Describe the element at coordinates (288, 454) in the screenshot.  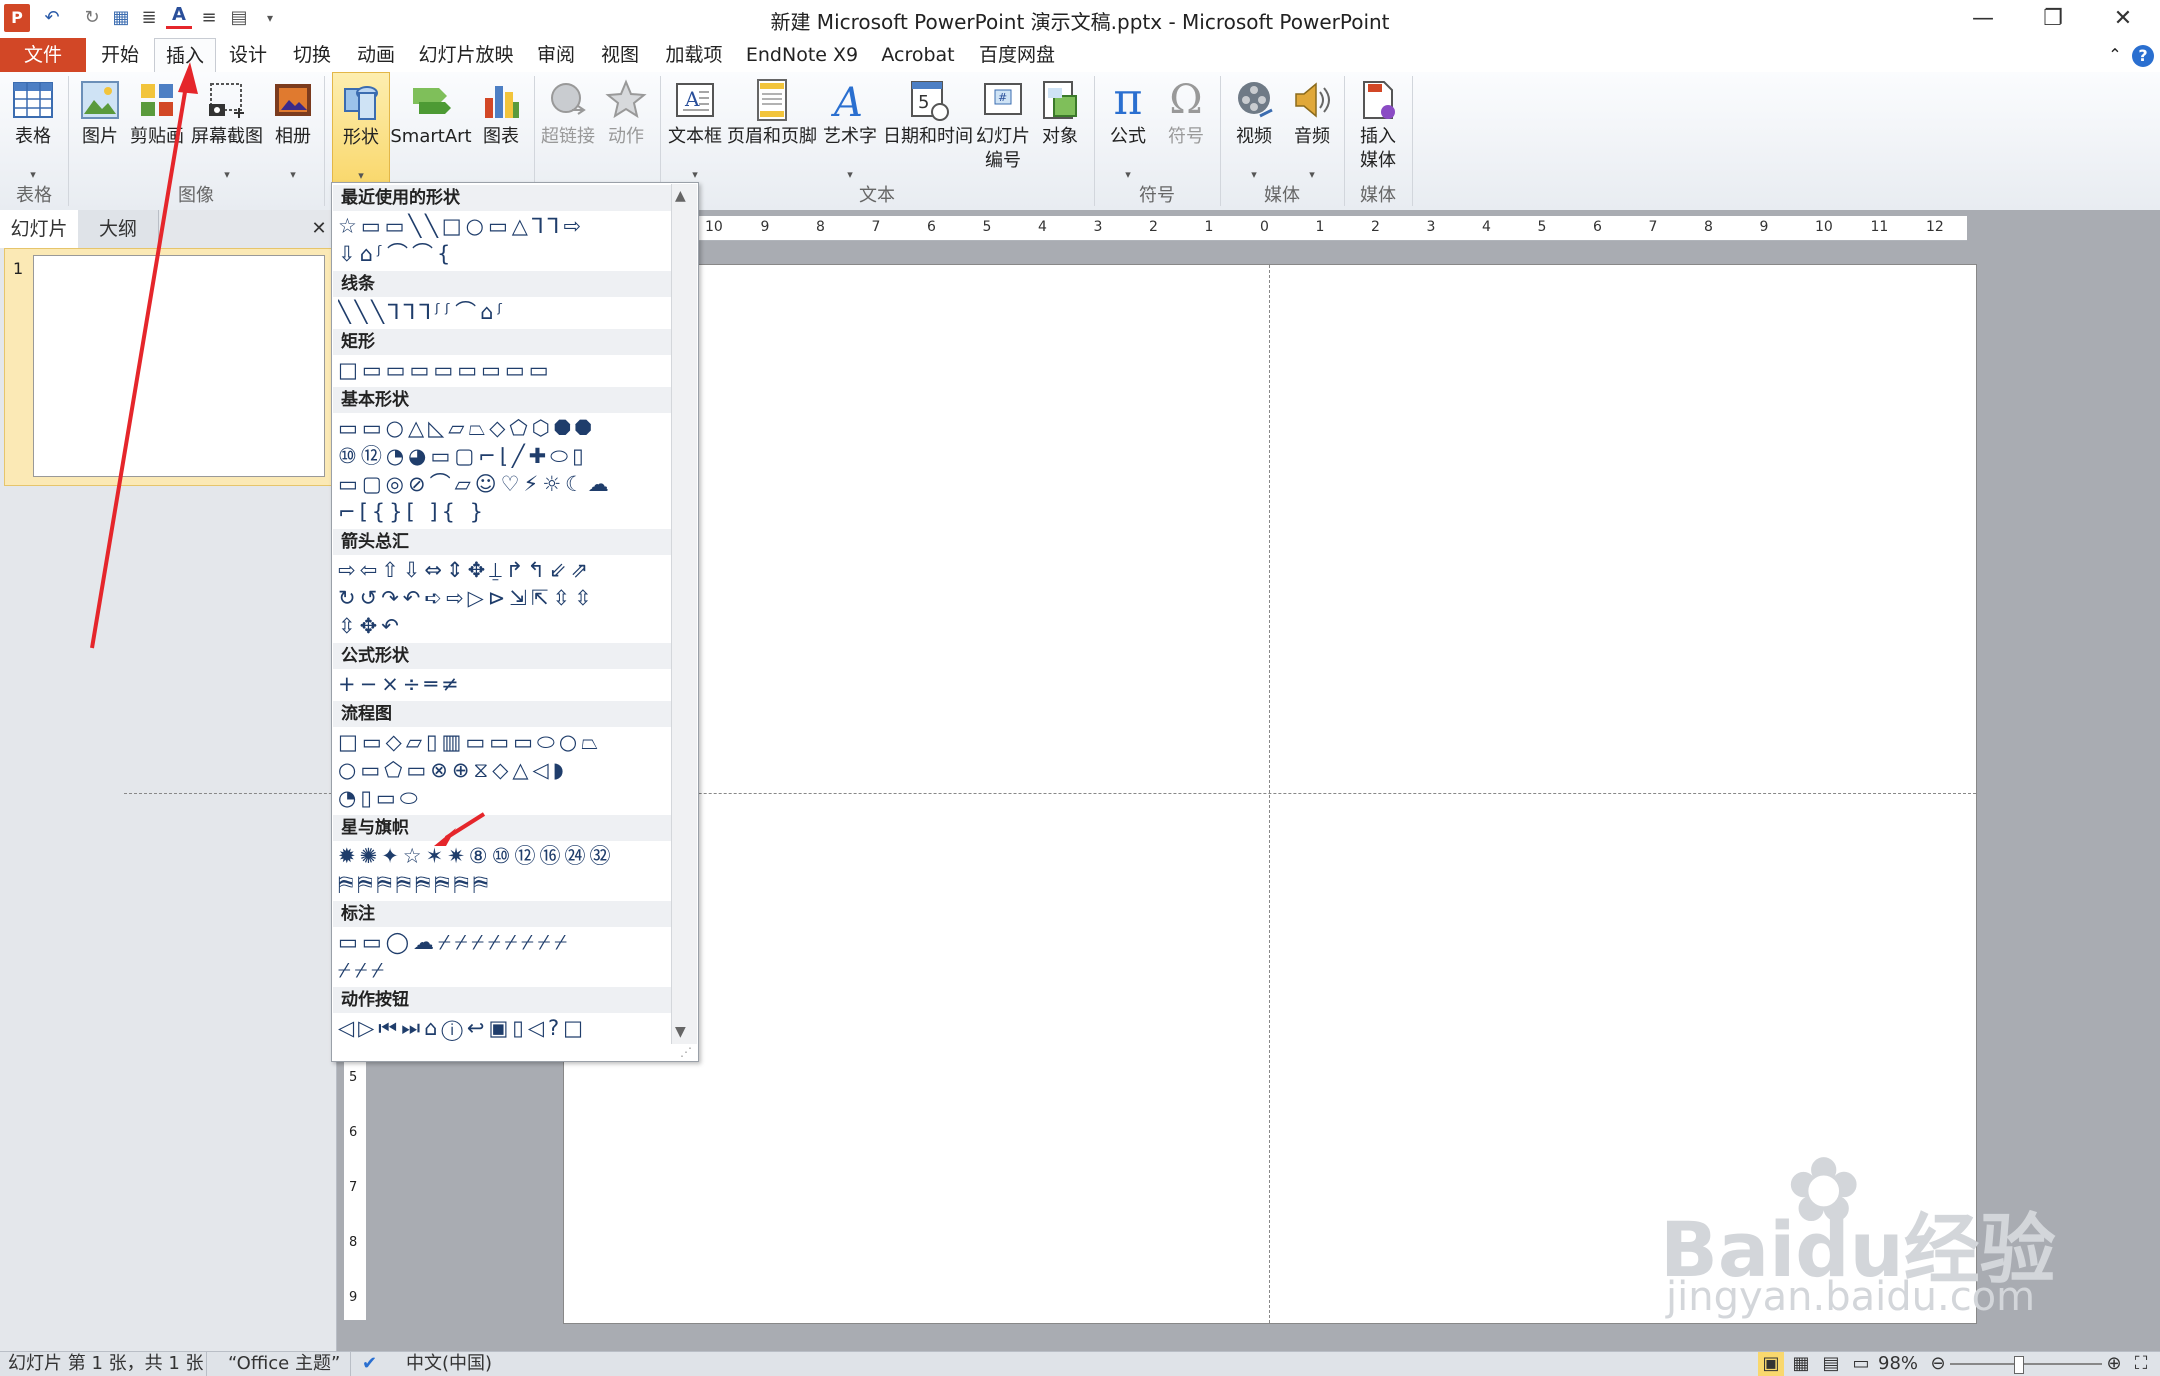
I see `annotation-arrows` at that location.